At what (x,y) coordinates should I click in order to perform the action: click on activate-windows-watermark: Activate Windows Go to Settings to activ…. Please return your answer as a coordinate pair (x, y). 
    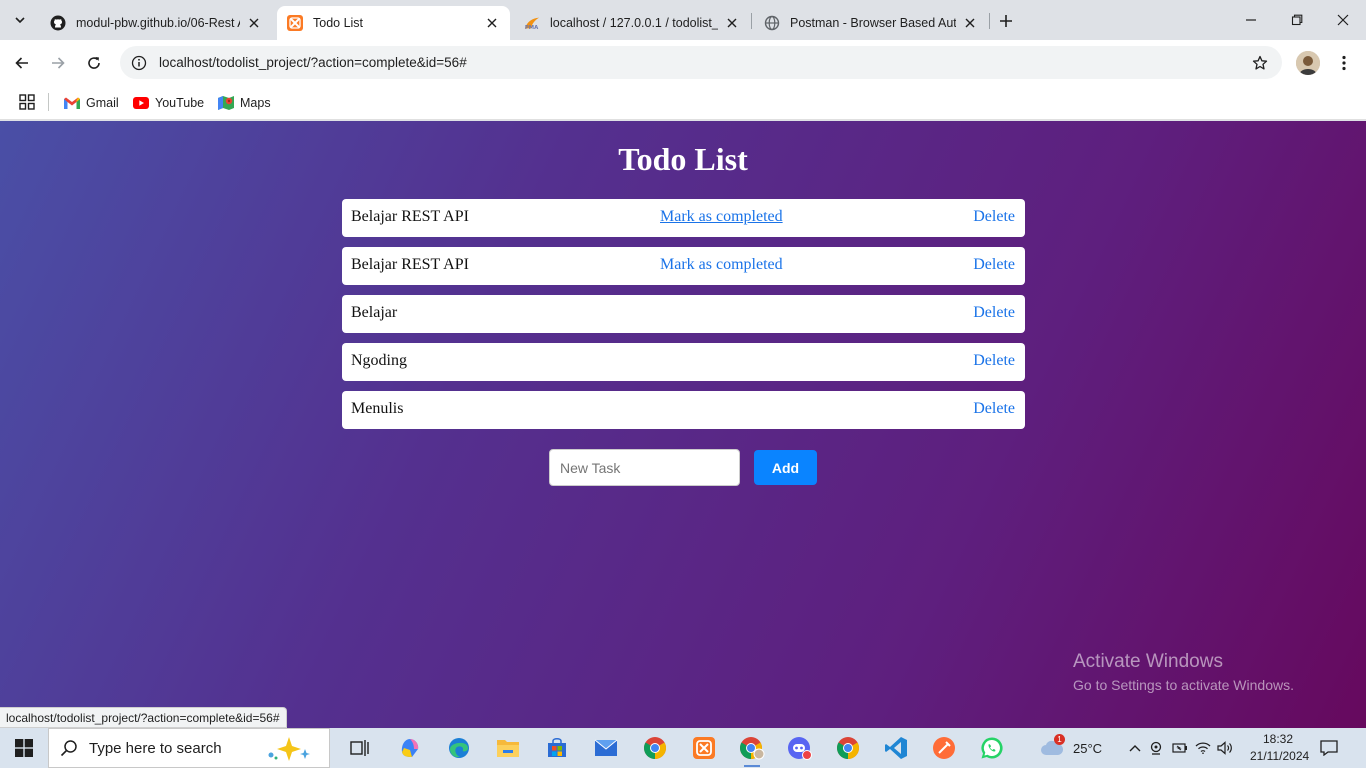
    Looking at the image, I should click on (1183, 672).